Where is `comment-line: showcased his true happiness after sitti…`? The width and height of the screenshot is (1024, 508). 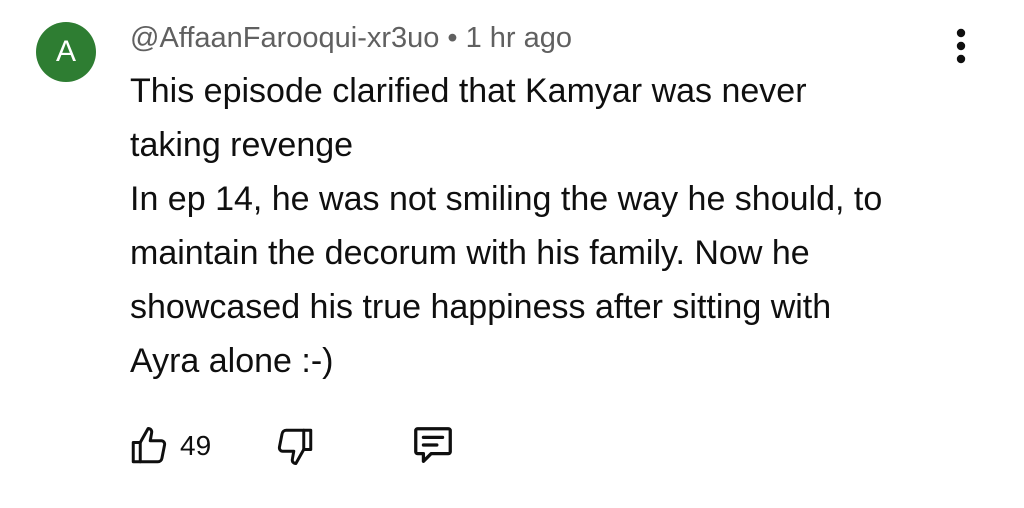 comment-line: showcased his true happiness after sitti… is located at coordinates (481, 307).